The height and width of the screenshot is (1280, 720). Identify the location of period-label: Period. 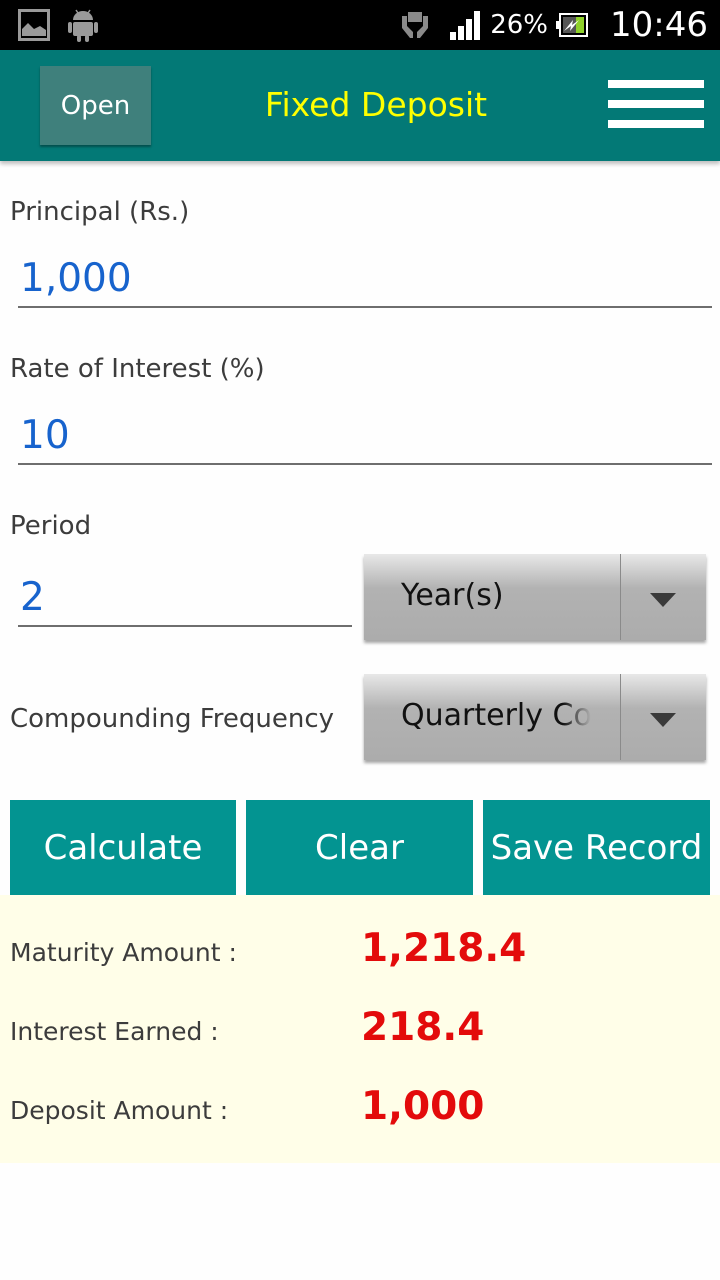
(51, 526).